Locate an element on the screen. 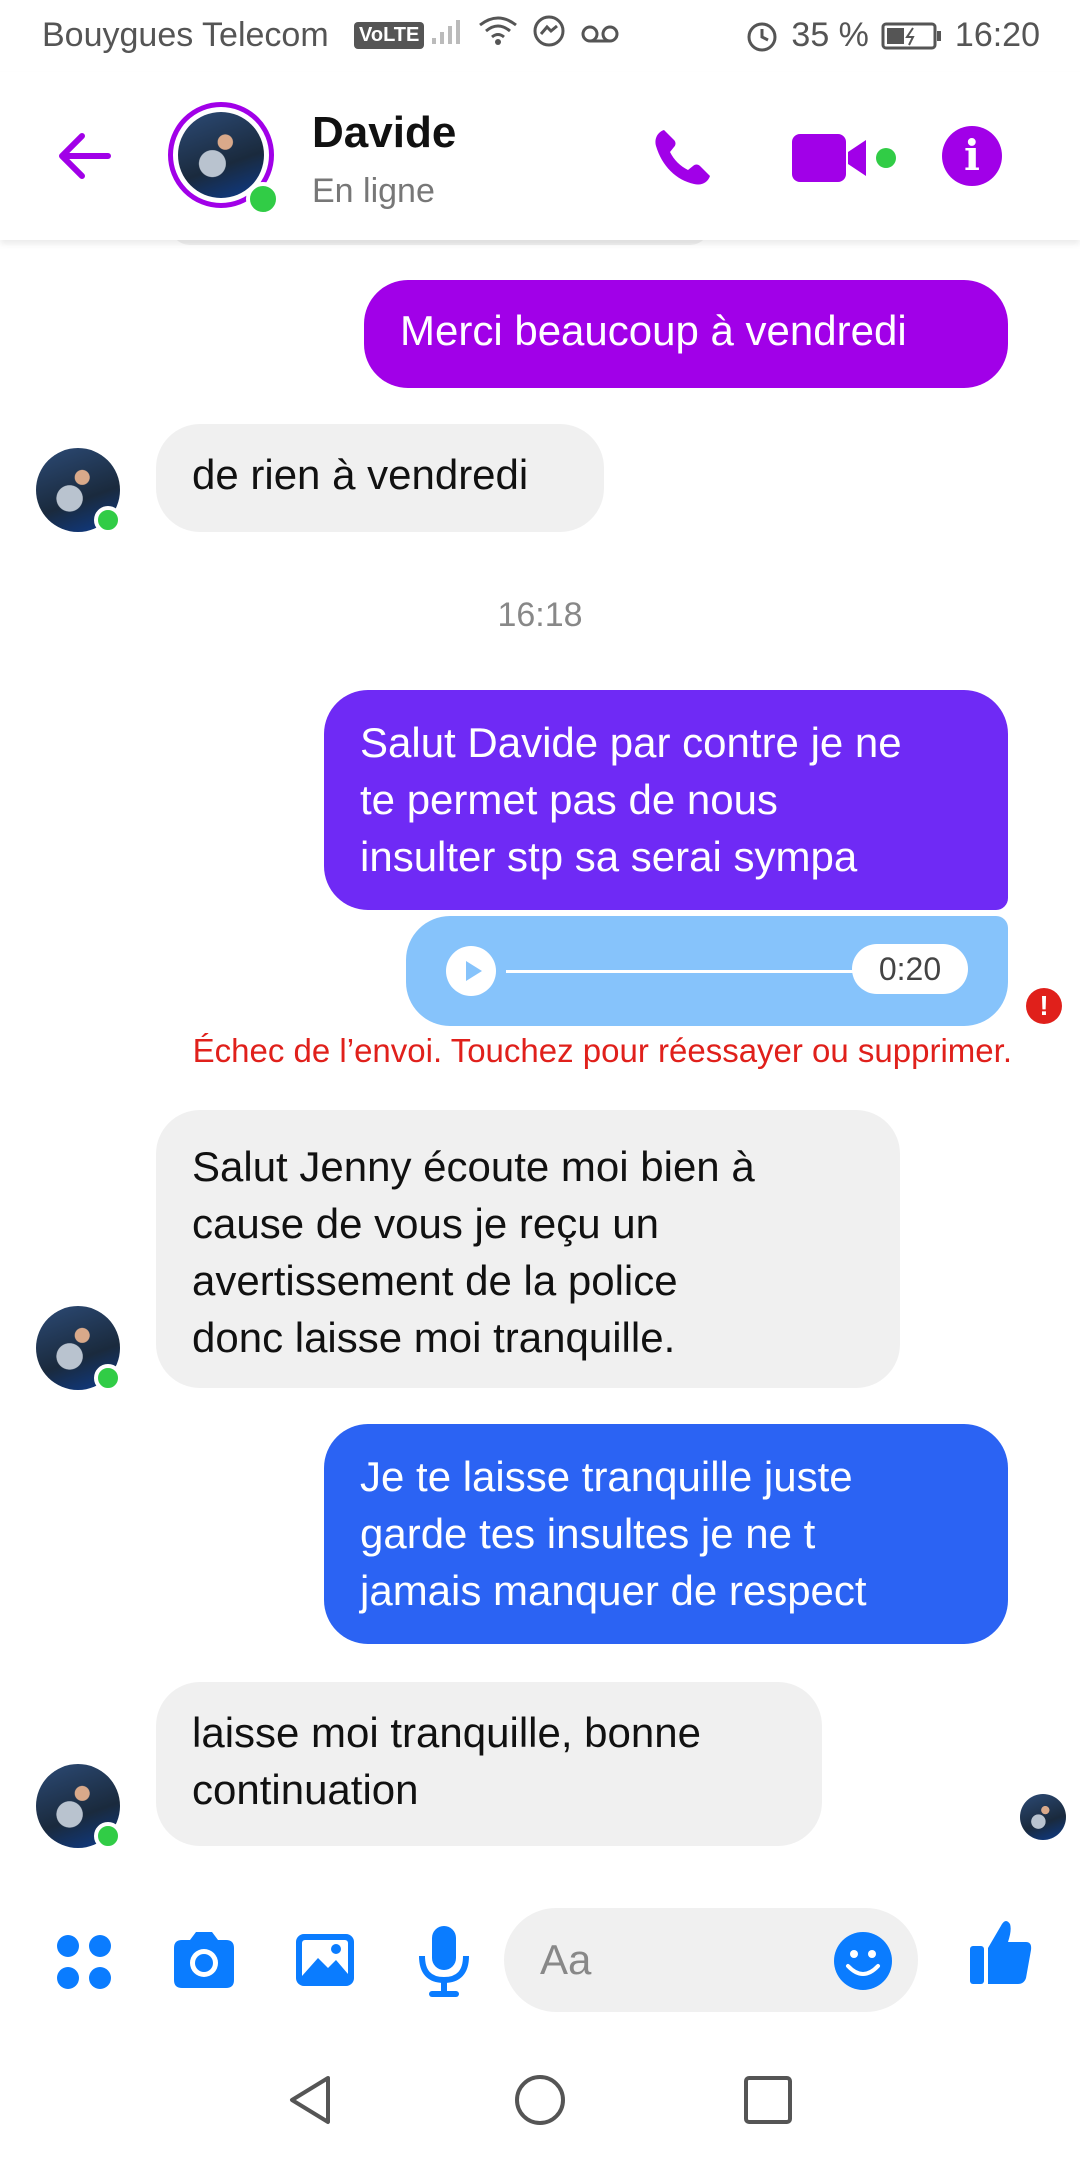 The height and width of the screenshot is (2160, 1080). nav-back-icon is located at coordinates (310, 2100).